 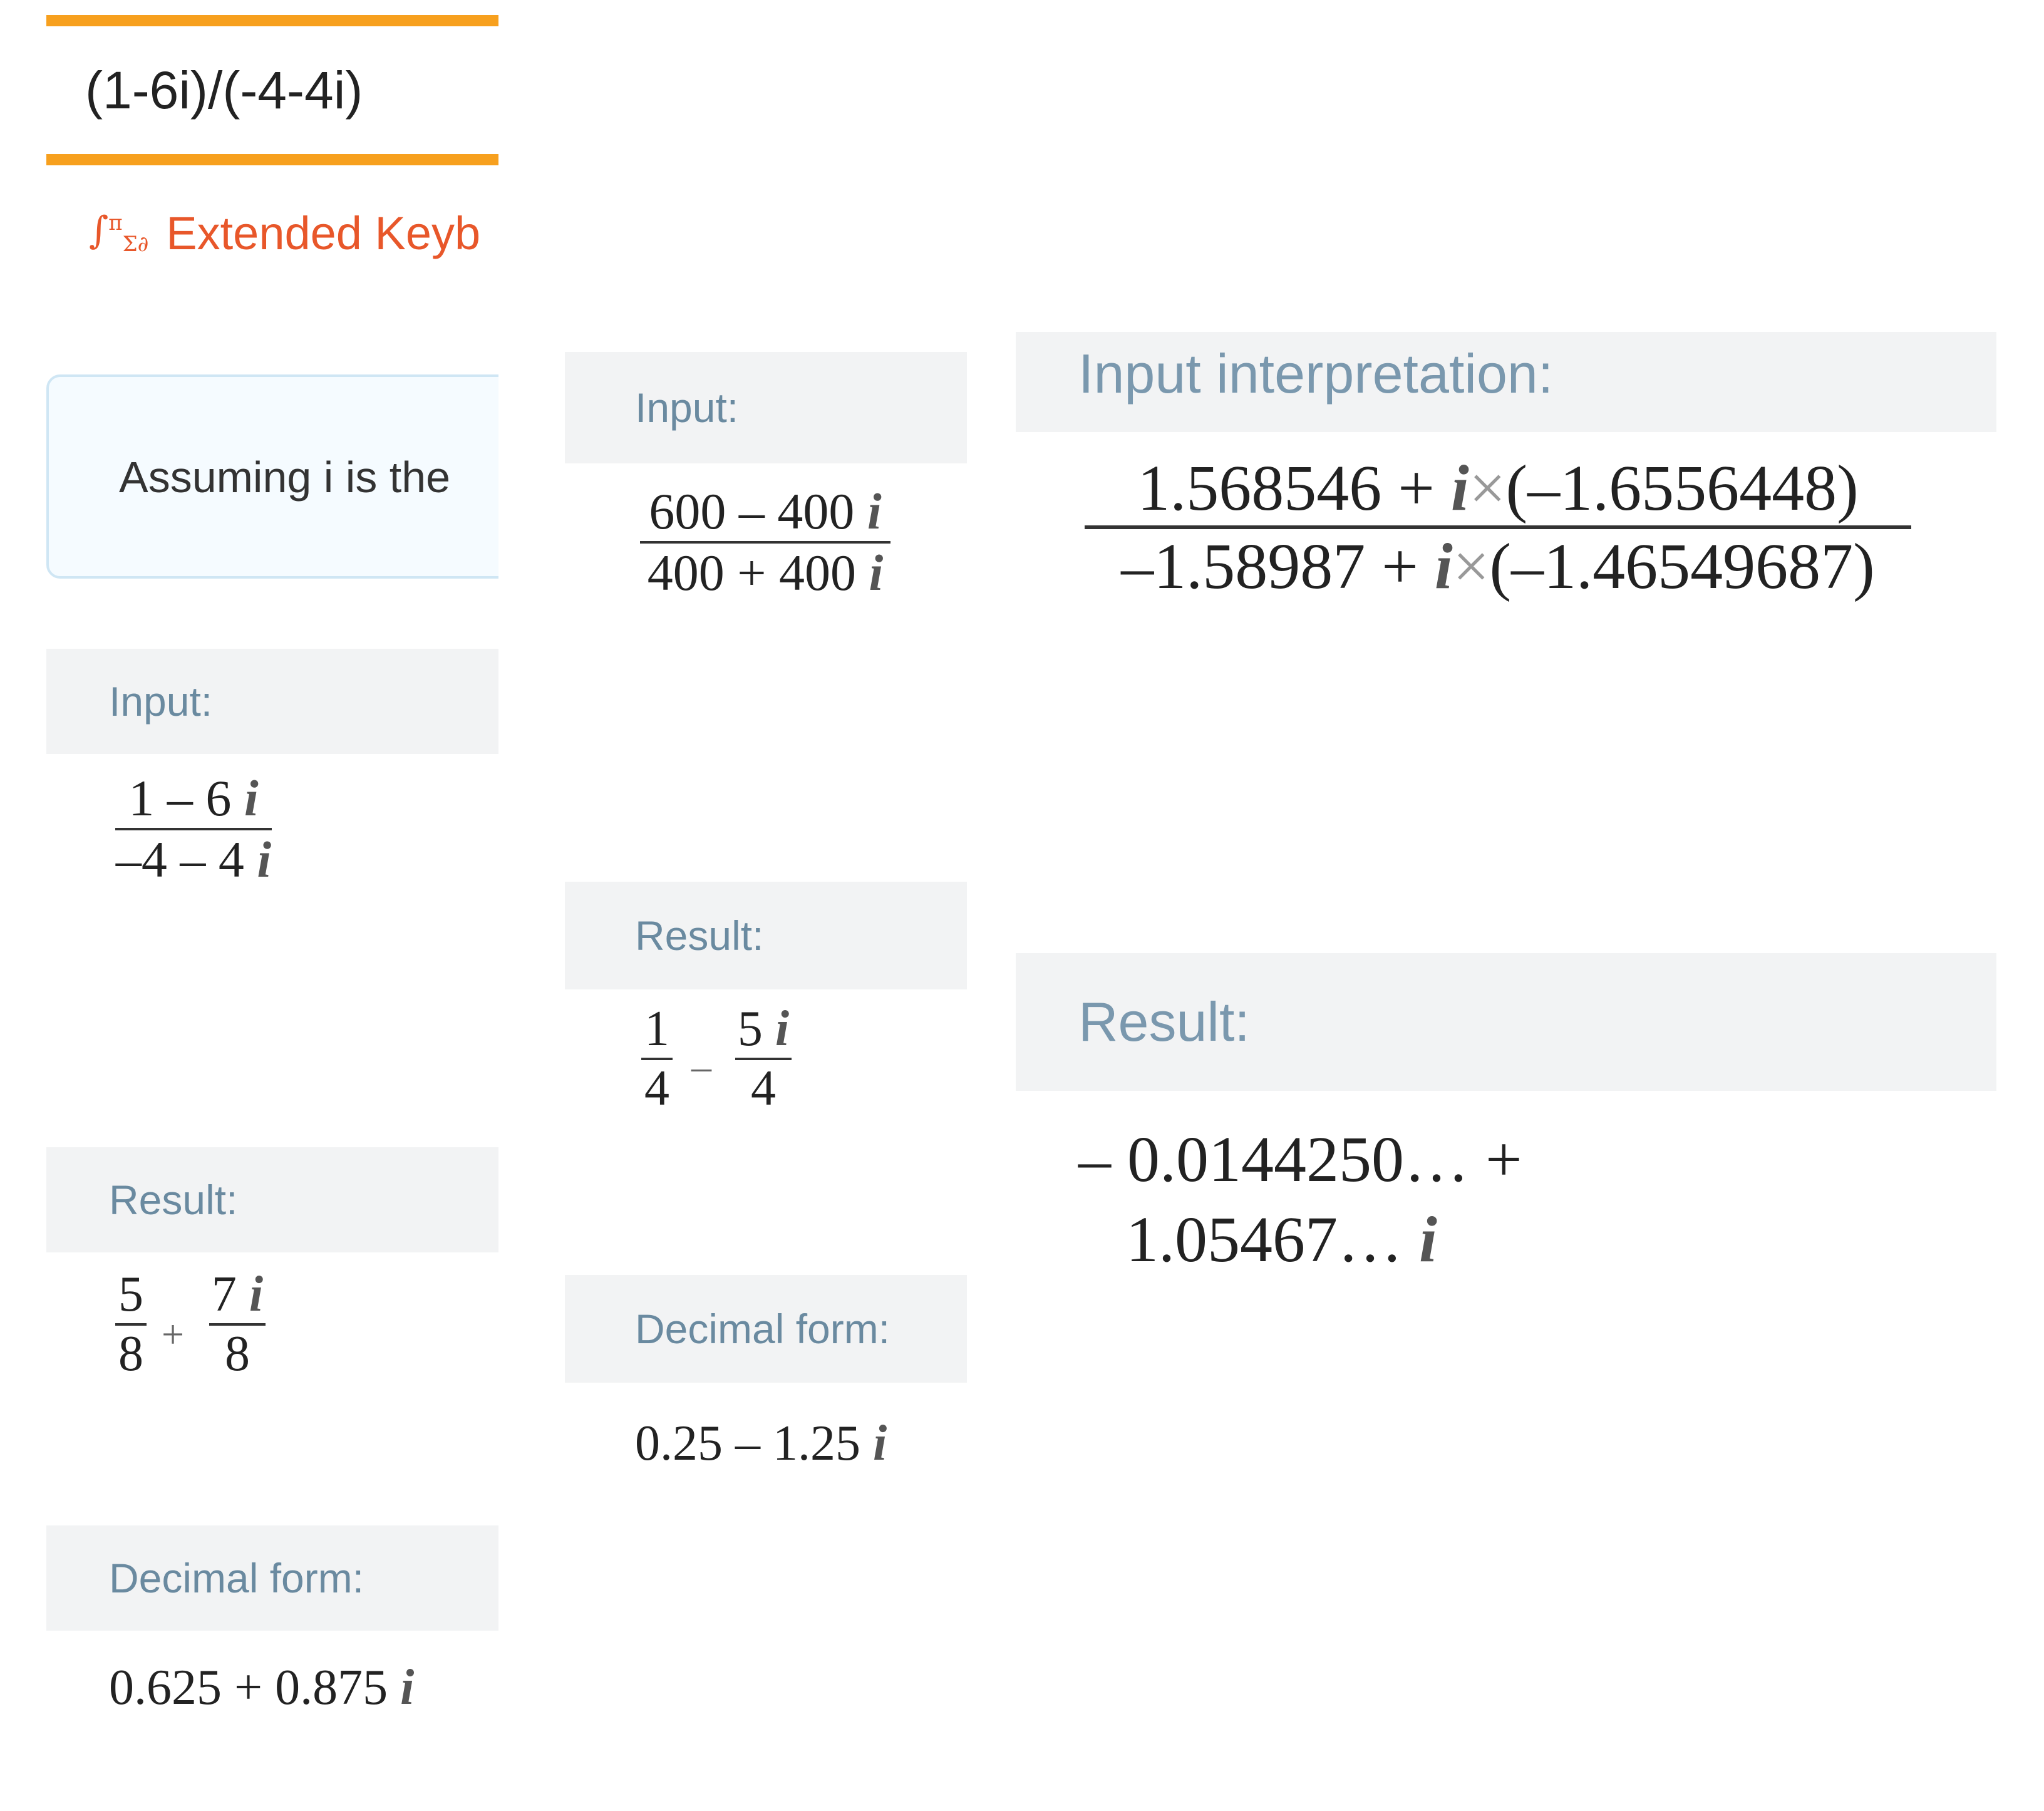 What do you see at coordinates (173, 1334) in the screenshot?
I see `result-operator: +` at bounding box center [173, 1334].